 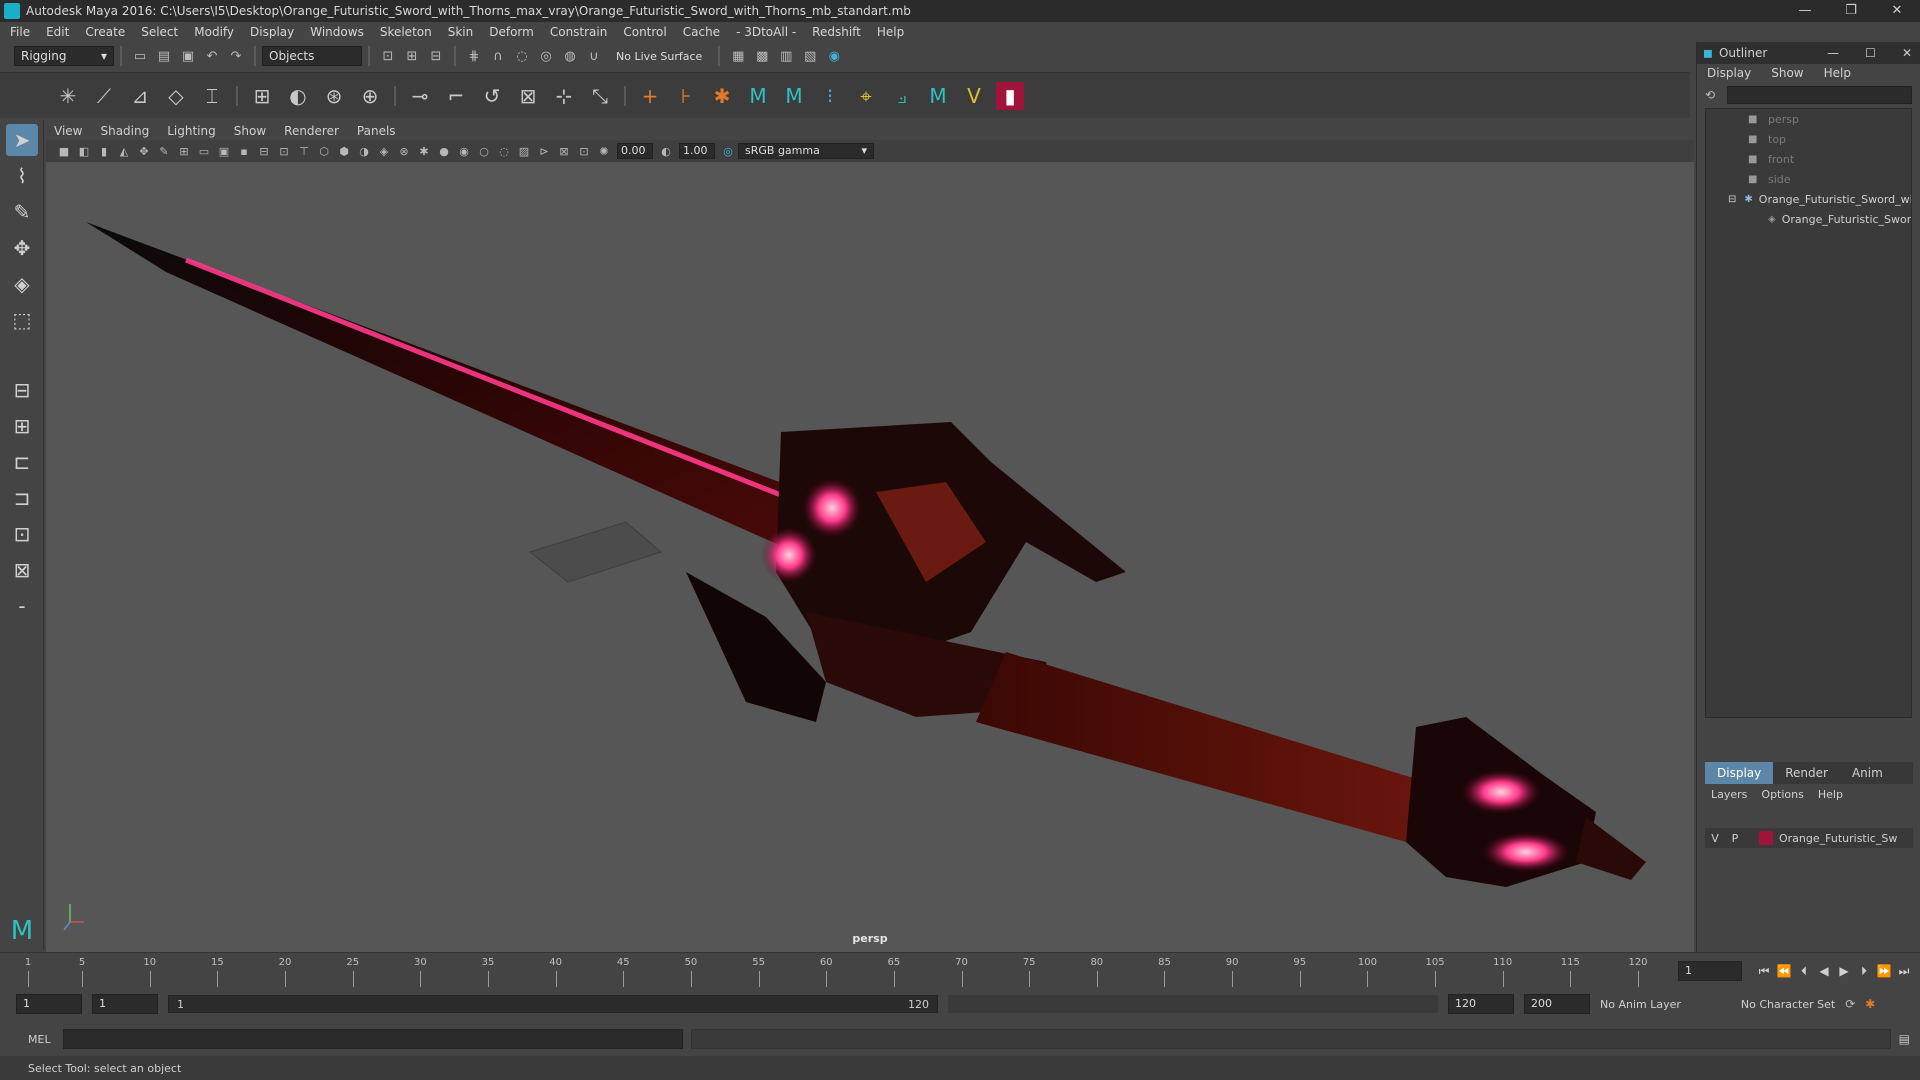 I want to click on gate-mask-icon: ▪, so click(x=244, y=151).